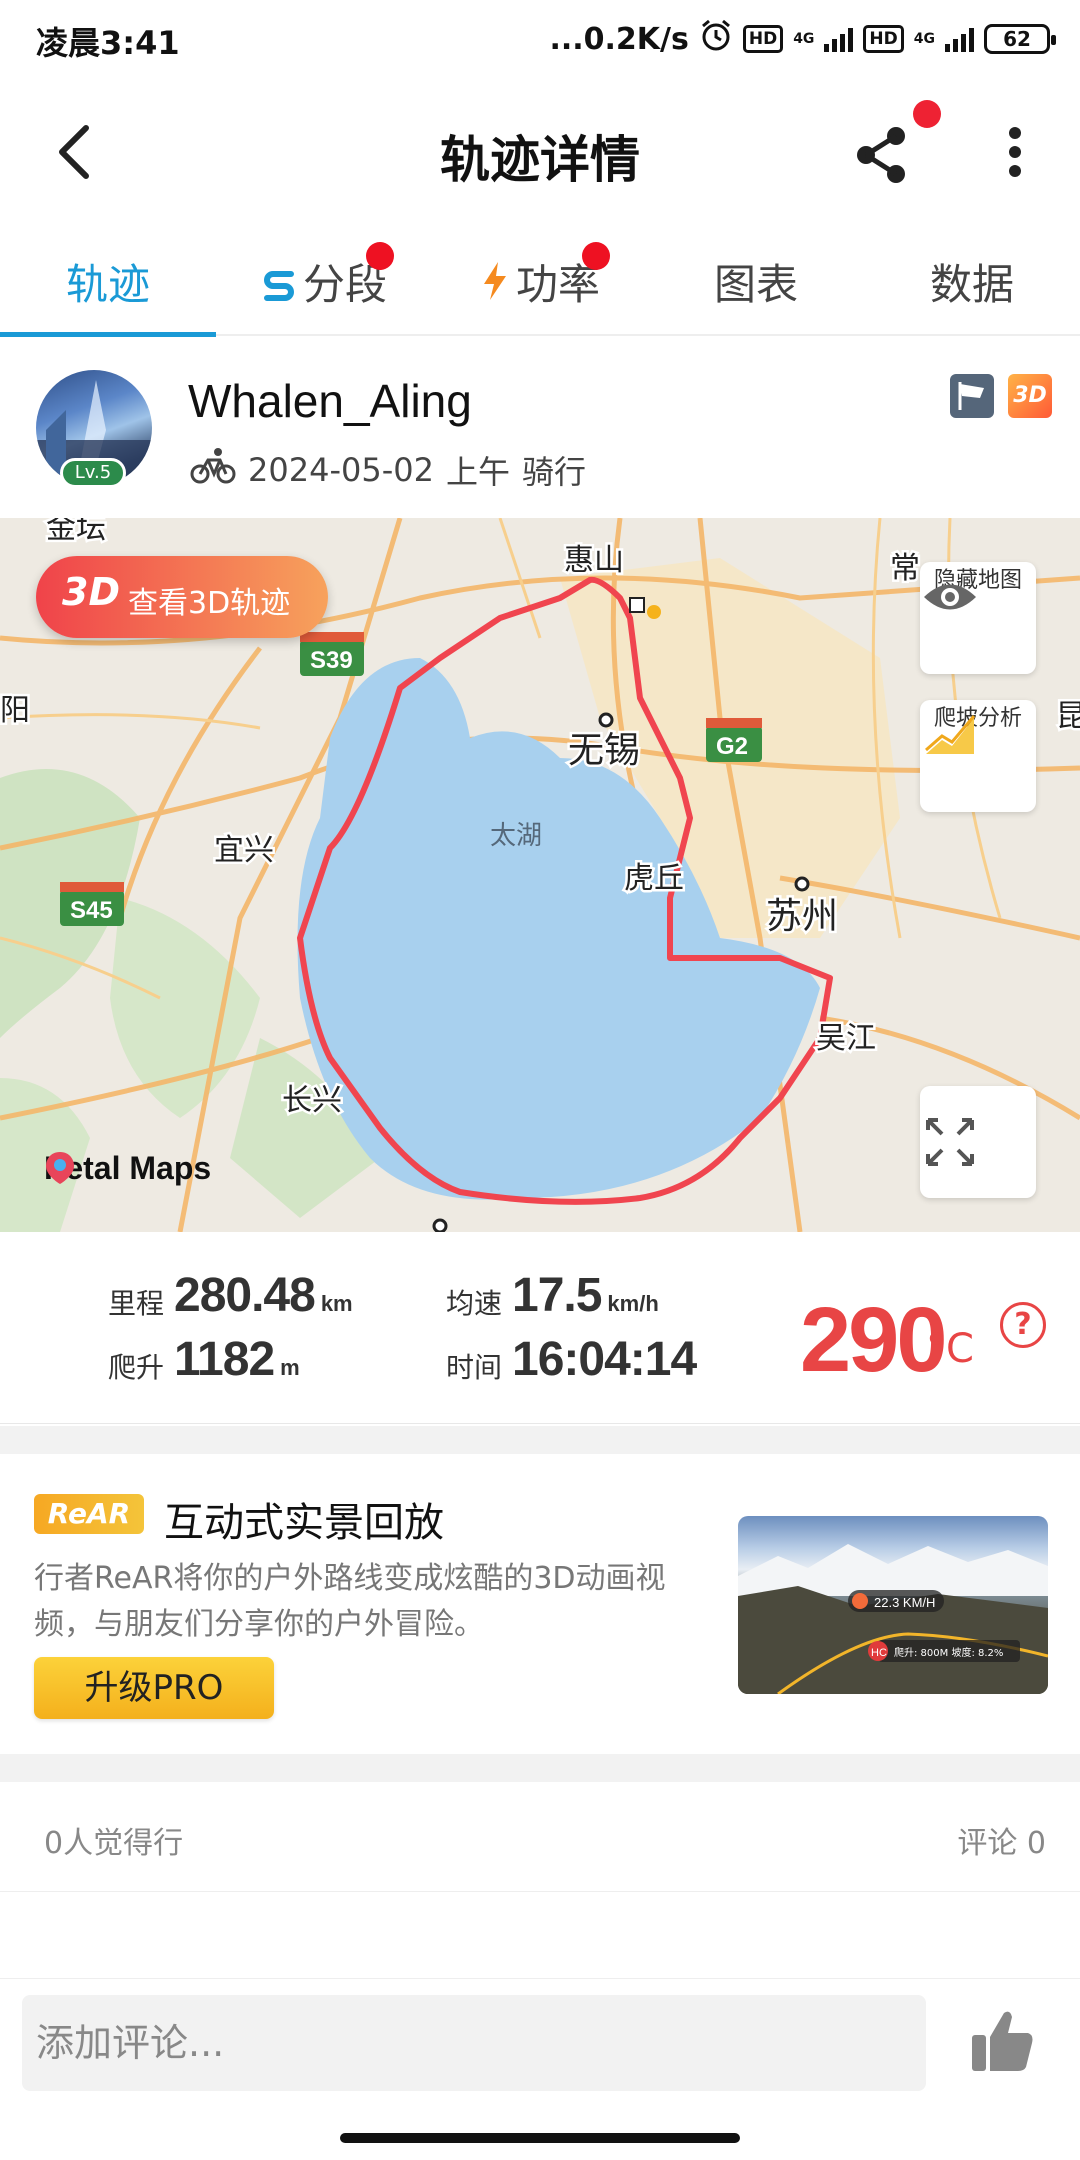  I want to click on hd-badge-2: HD, so click(883, 39).